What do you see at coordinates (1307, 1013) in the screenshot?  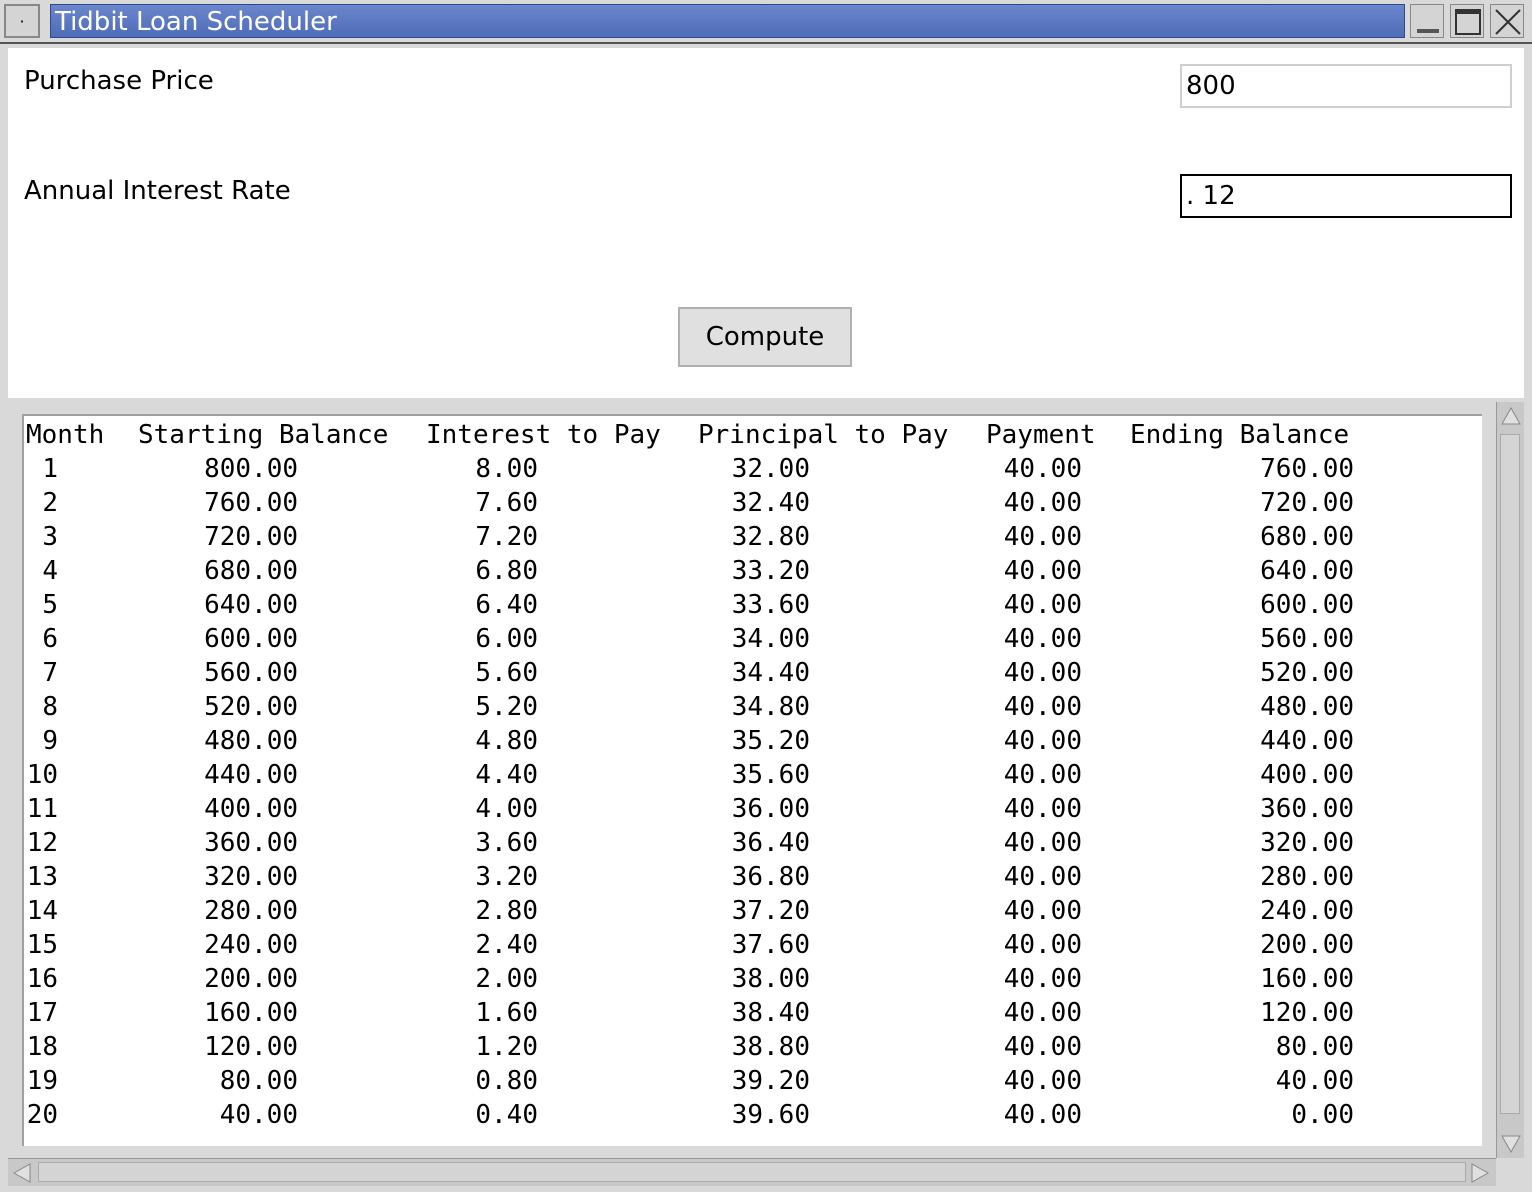 I see `cell-ending-balance: 120.00` at bounding box center [1307, 1013].